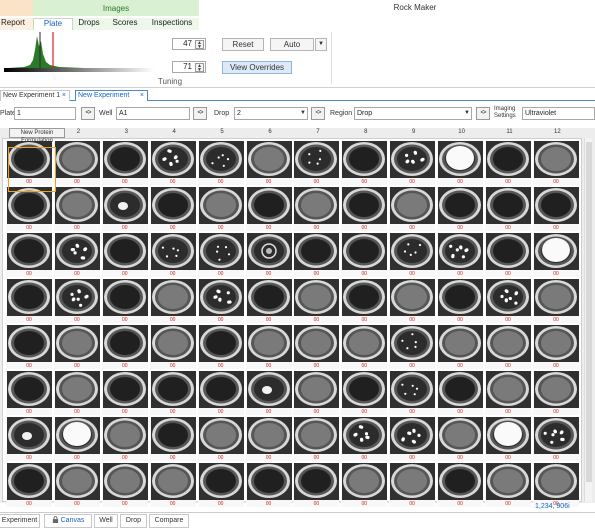 The height and width of the screenshot is (529, 595). What do you see at coordinates (124, 485) in the screenshot?
I see `well-H3: 00` at bounding box center [124, 485].